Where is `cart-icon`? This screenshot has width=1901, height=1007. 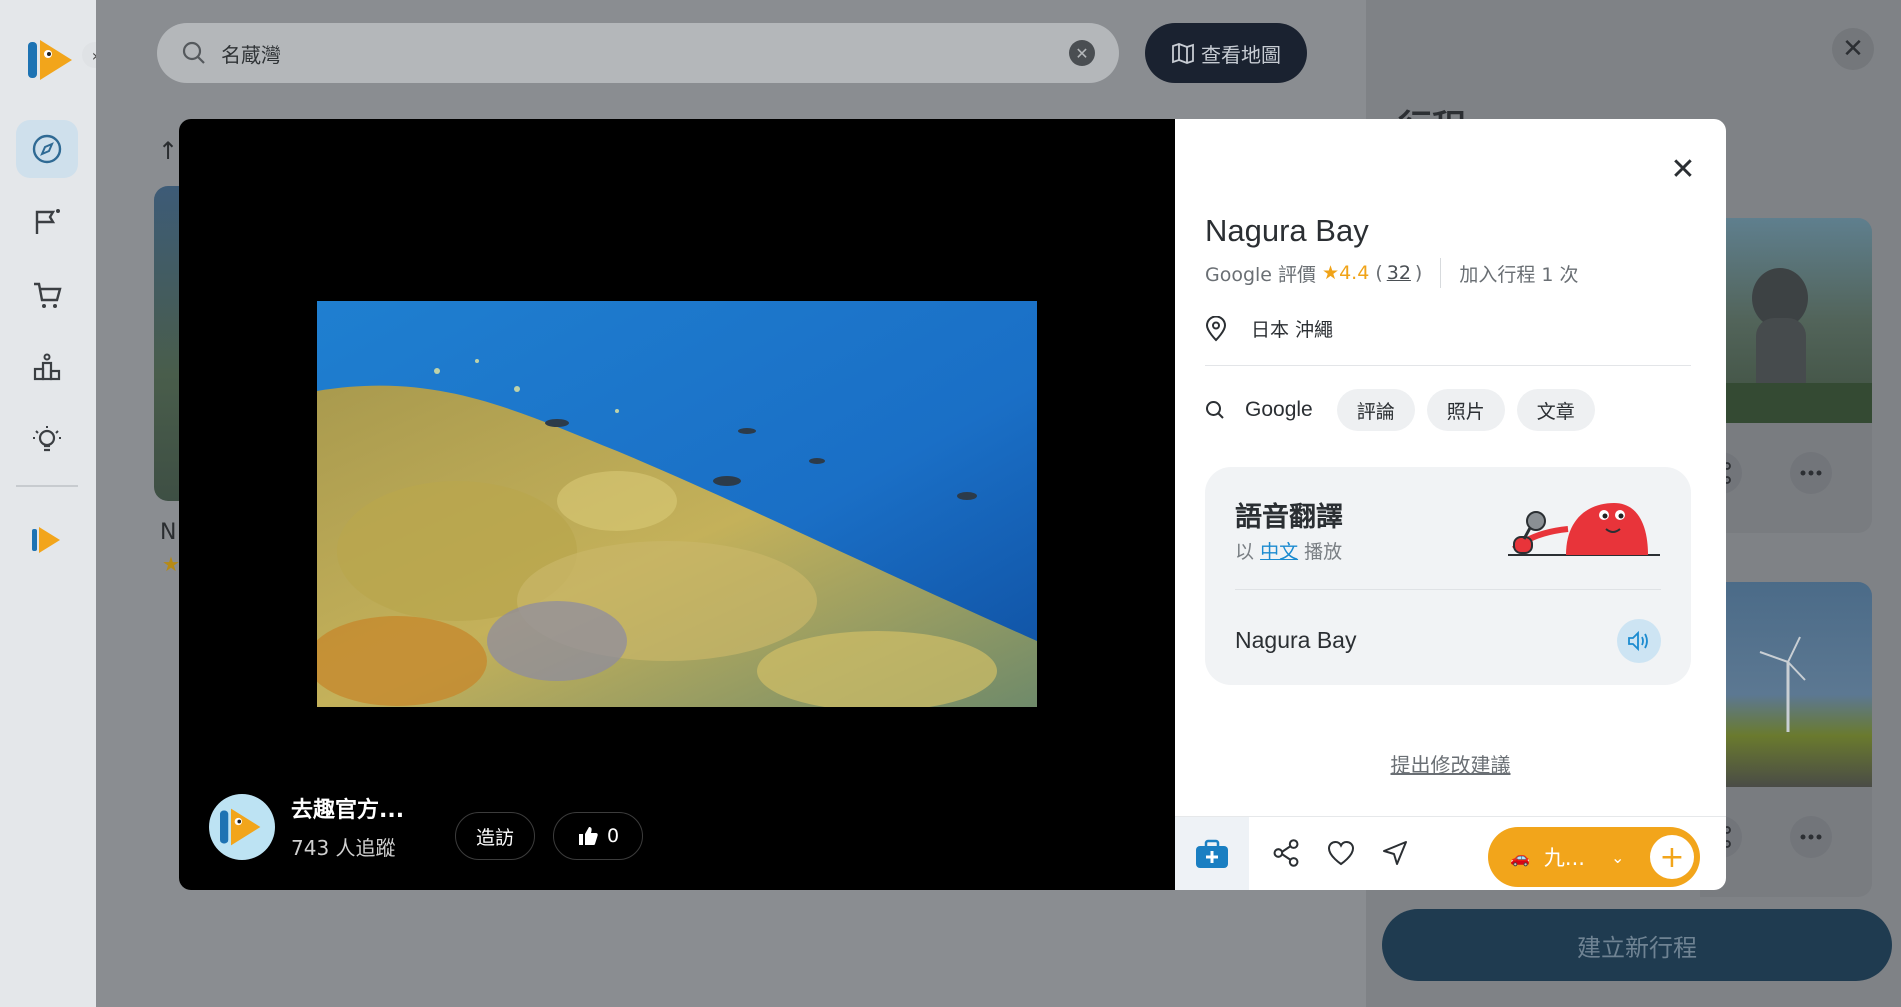 cart-icon is located at coordinates (48, 295).